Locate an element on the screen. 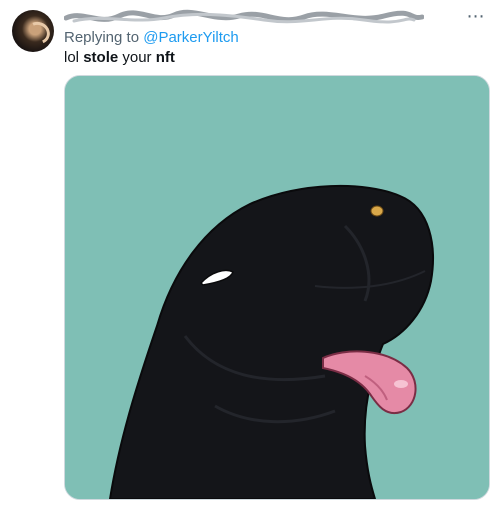 Image resolution: width=500 pixels, height=506 pixels. creature-bead is located at coordinates (377, 211).